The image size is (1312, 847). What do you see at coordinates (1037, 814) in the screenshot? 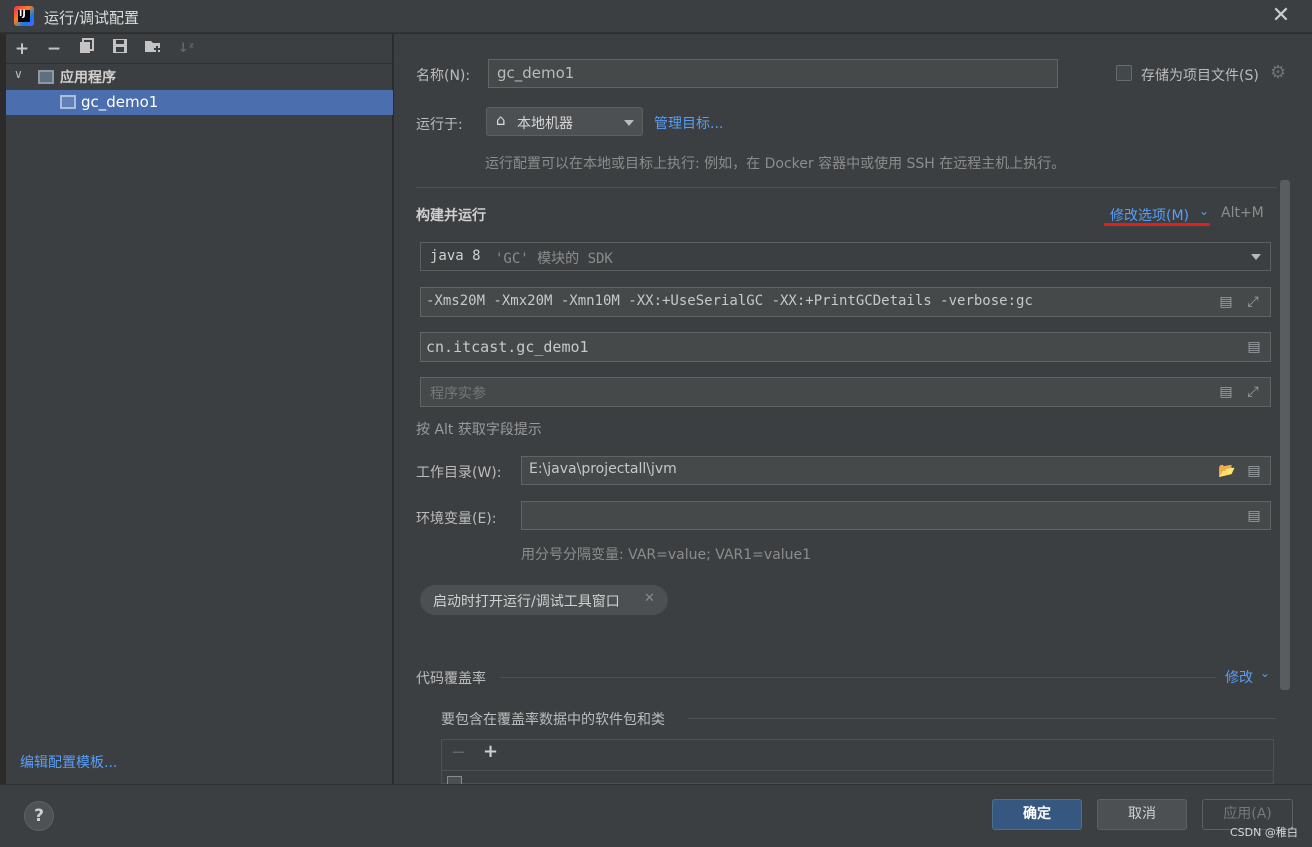
I see `ok-button: 确定` at bounding box center [1037, 814].